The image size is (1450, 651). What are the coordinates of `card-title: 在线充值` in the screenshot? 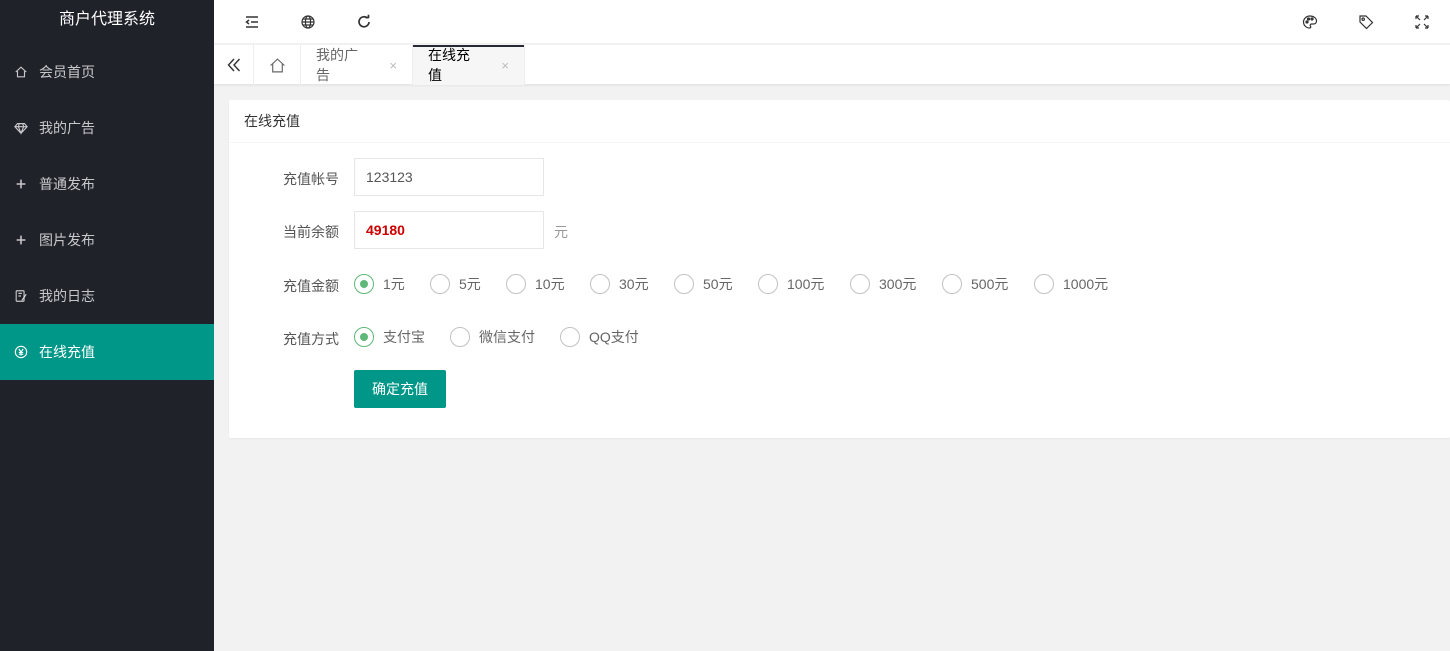 It's located at (839, 121).